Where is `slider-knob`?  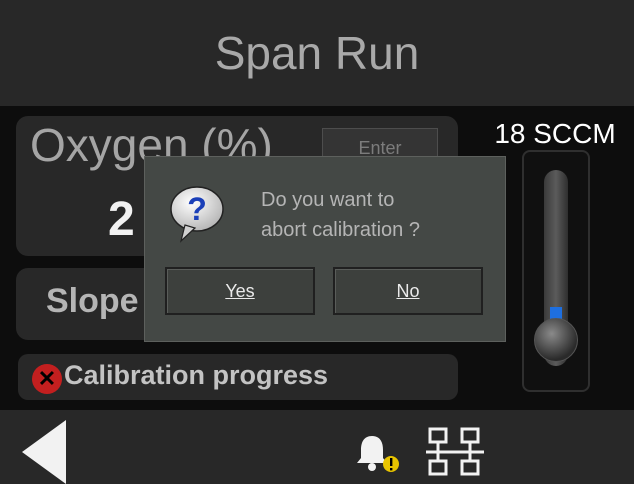 slider-knob is located at coordinates (556, 340).